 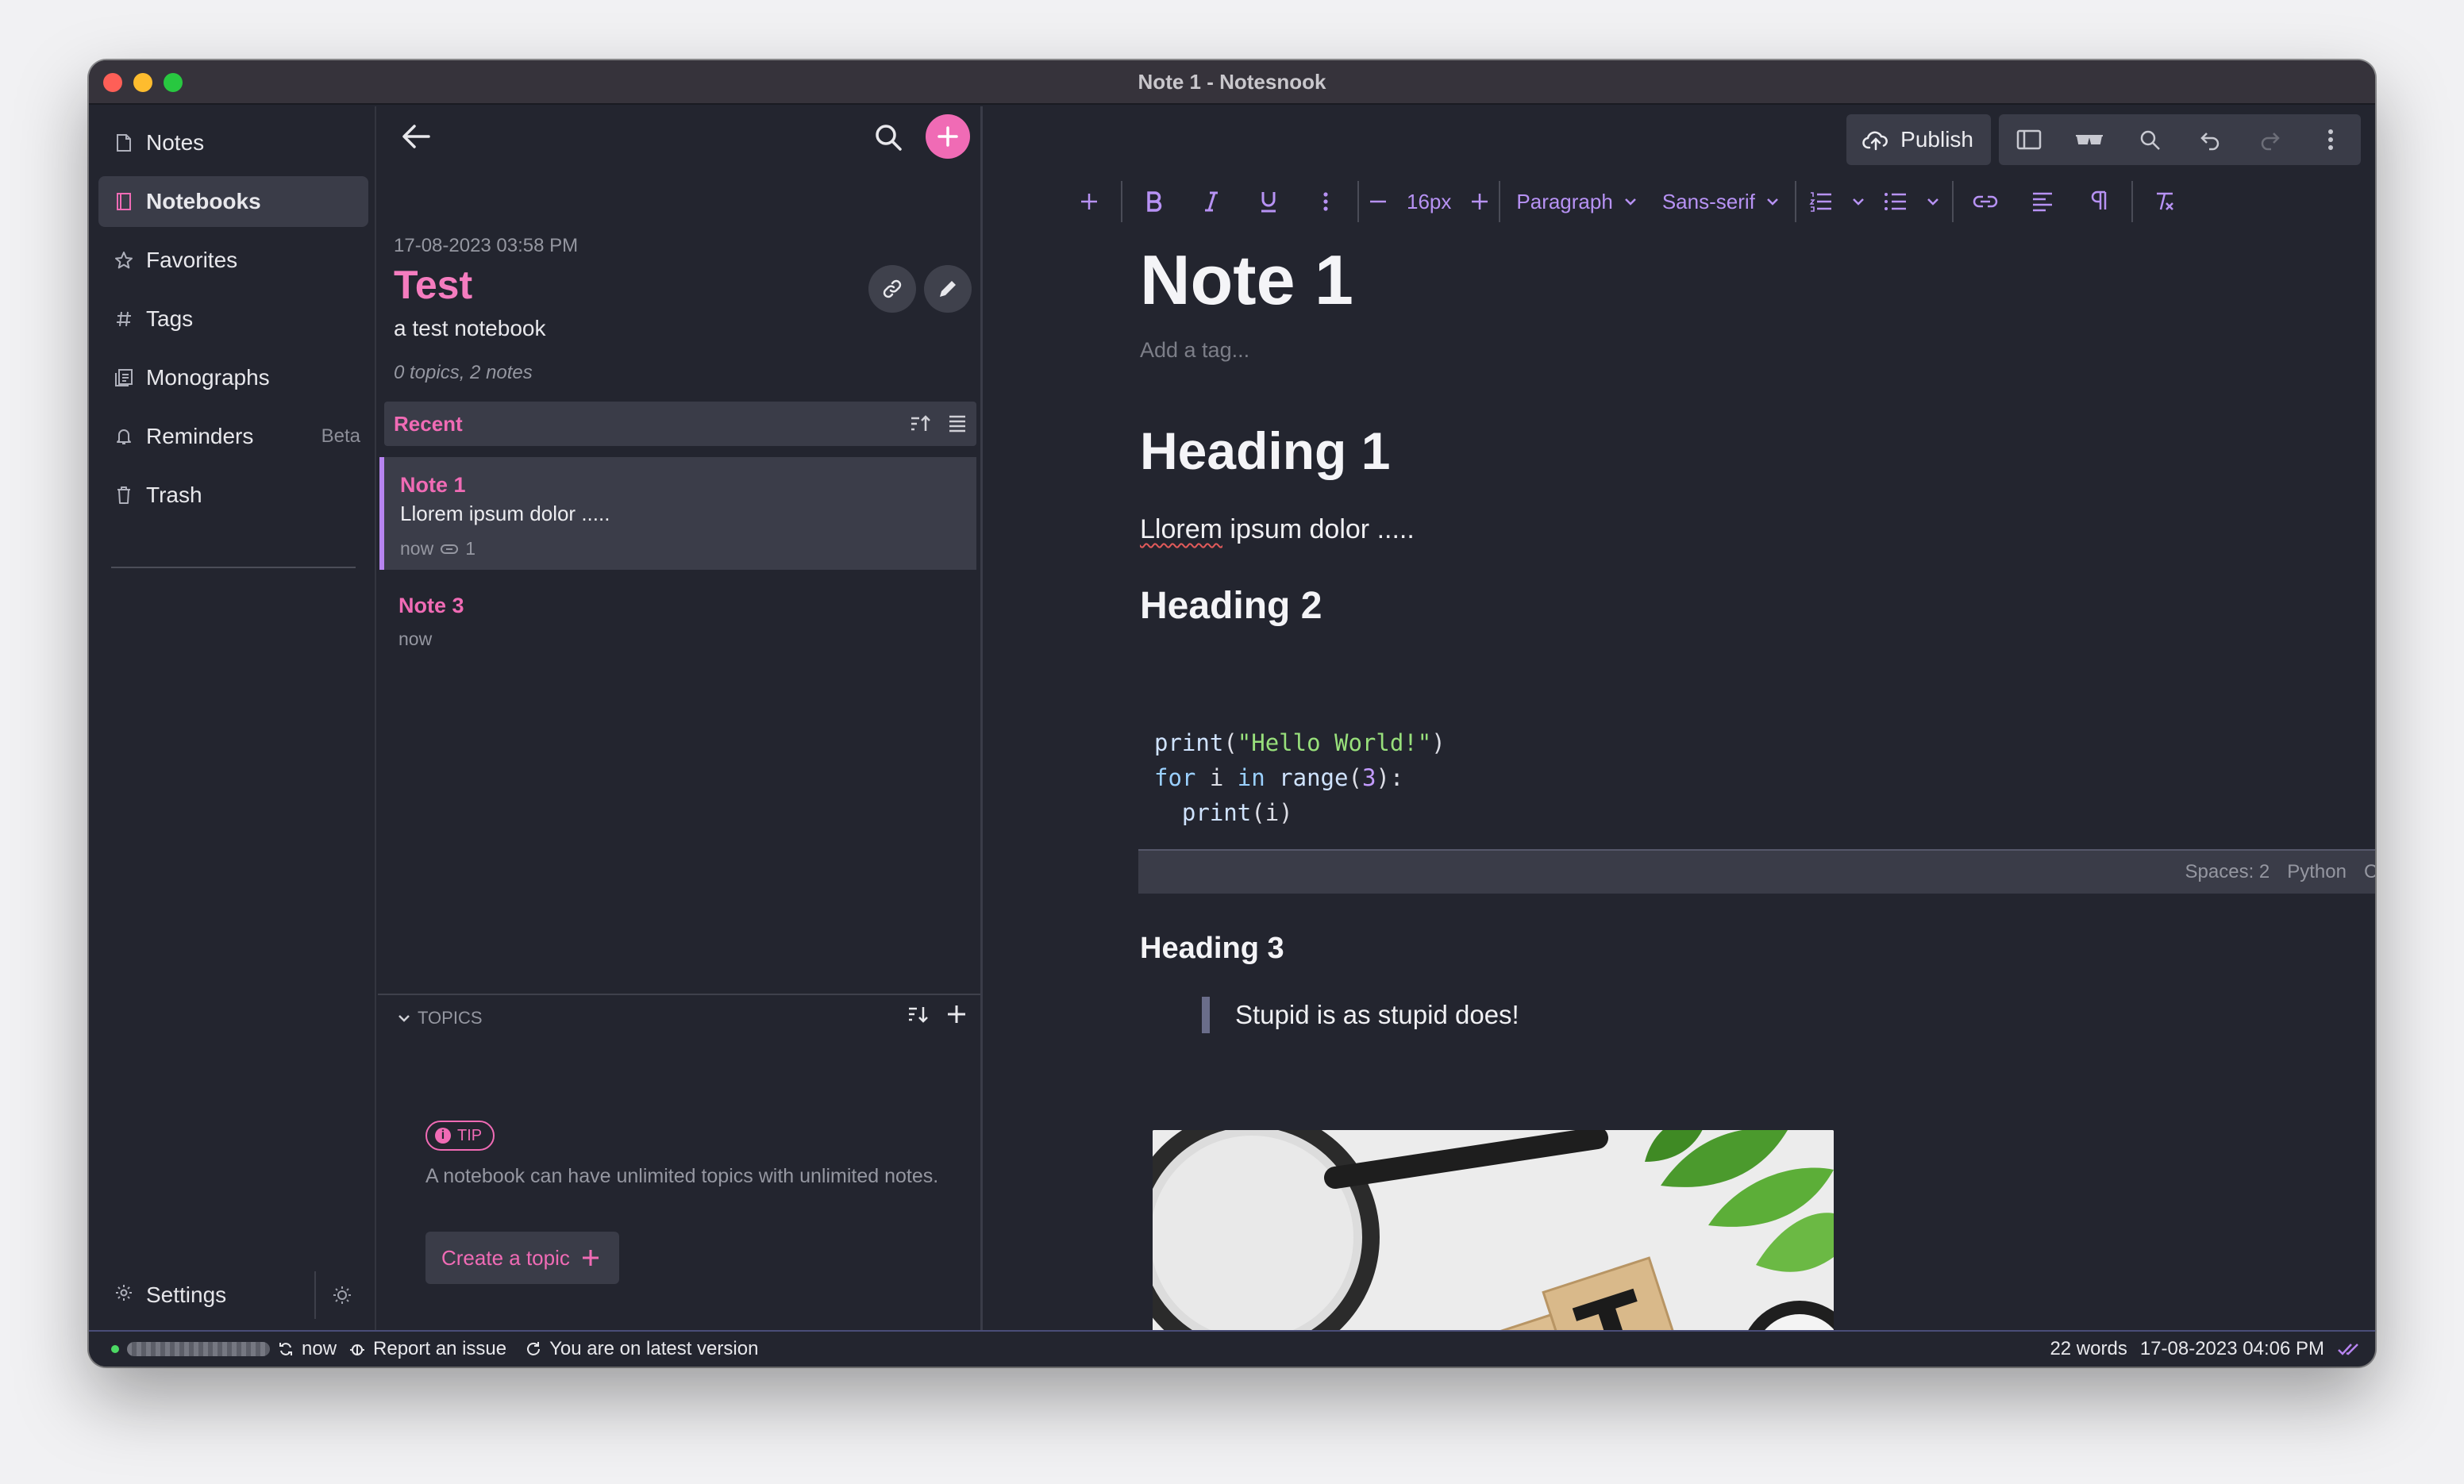 What do you see at coordinates (112, 82) in the screenshot?
I see `close-window-button` at bounding box center [112, 82].